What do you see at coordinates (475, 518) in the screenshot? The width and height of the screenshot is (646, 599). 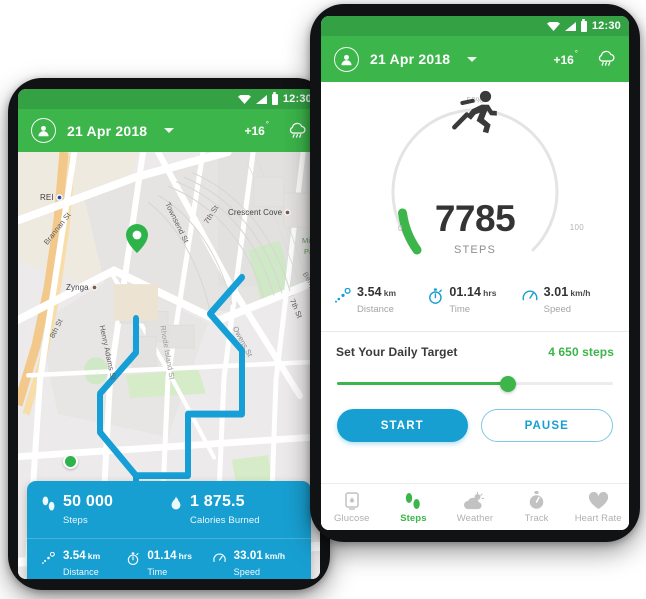 I see `nav-label-weather: Weather` at bounding box center [475, 518].